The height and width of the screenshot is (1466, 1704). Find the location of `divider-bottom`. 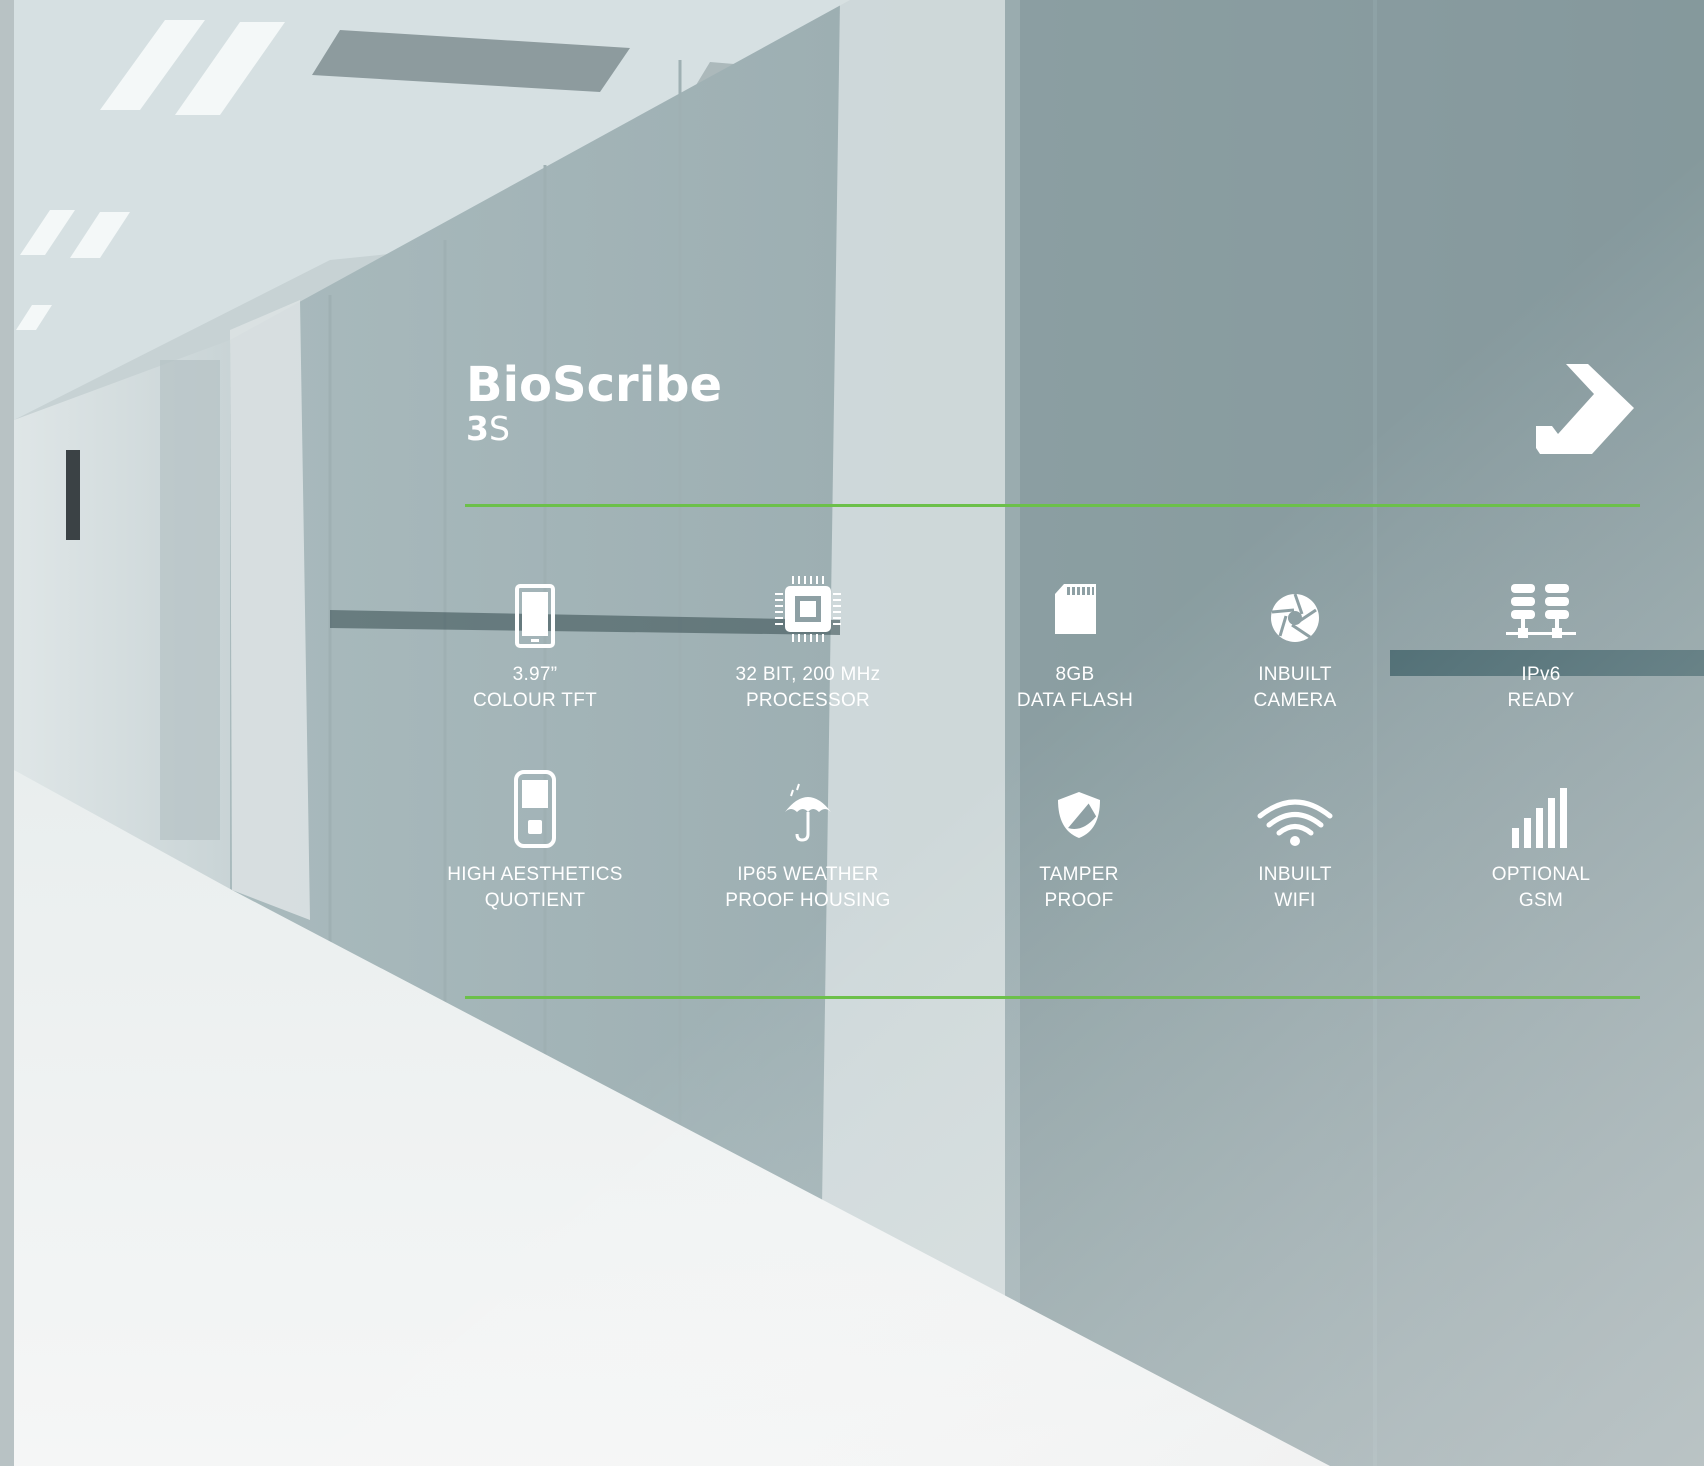

divider-bottom is located at coordinates (1052, 997).